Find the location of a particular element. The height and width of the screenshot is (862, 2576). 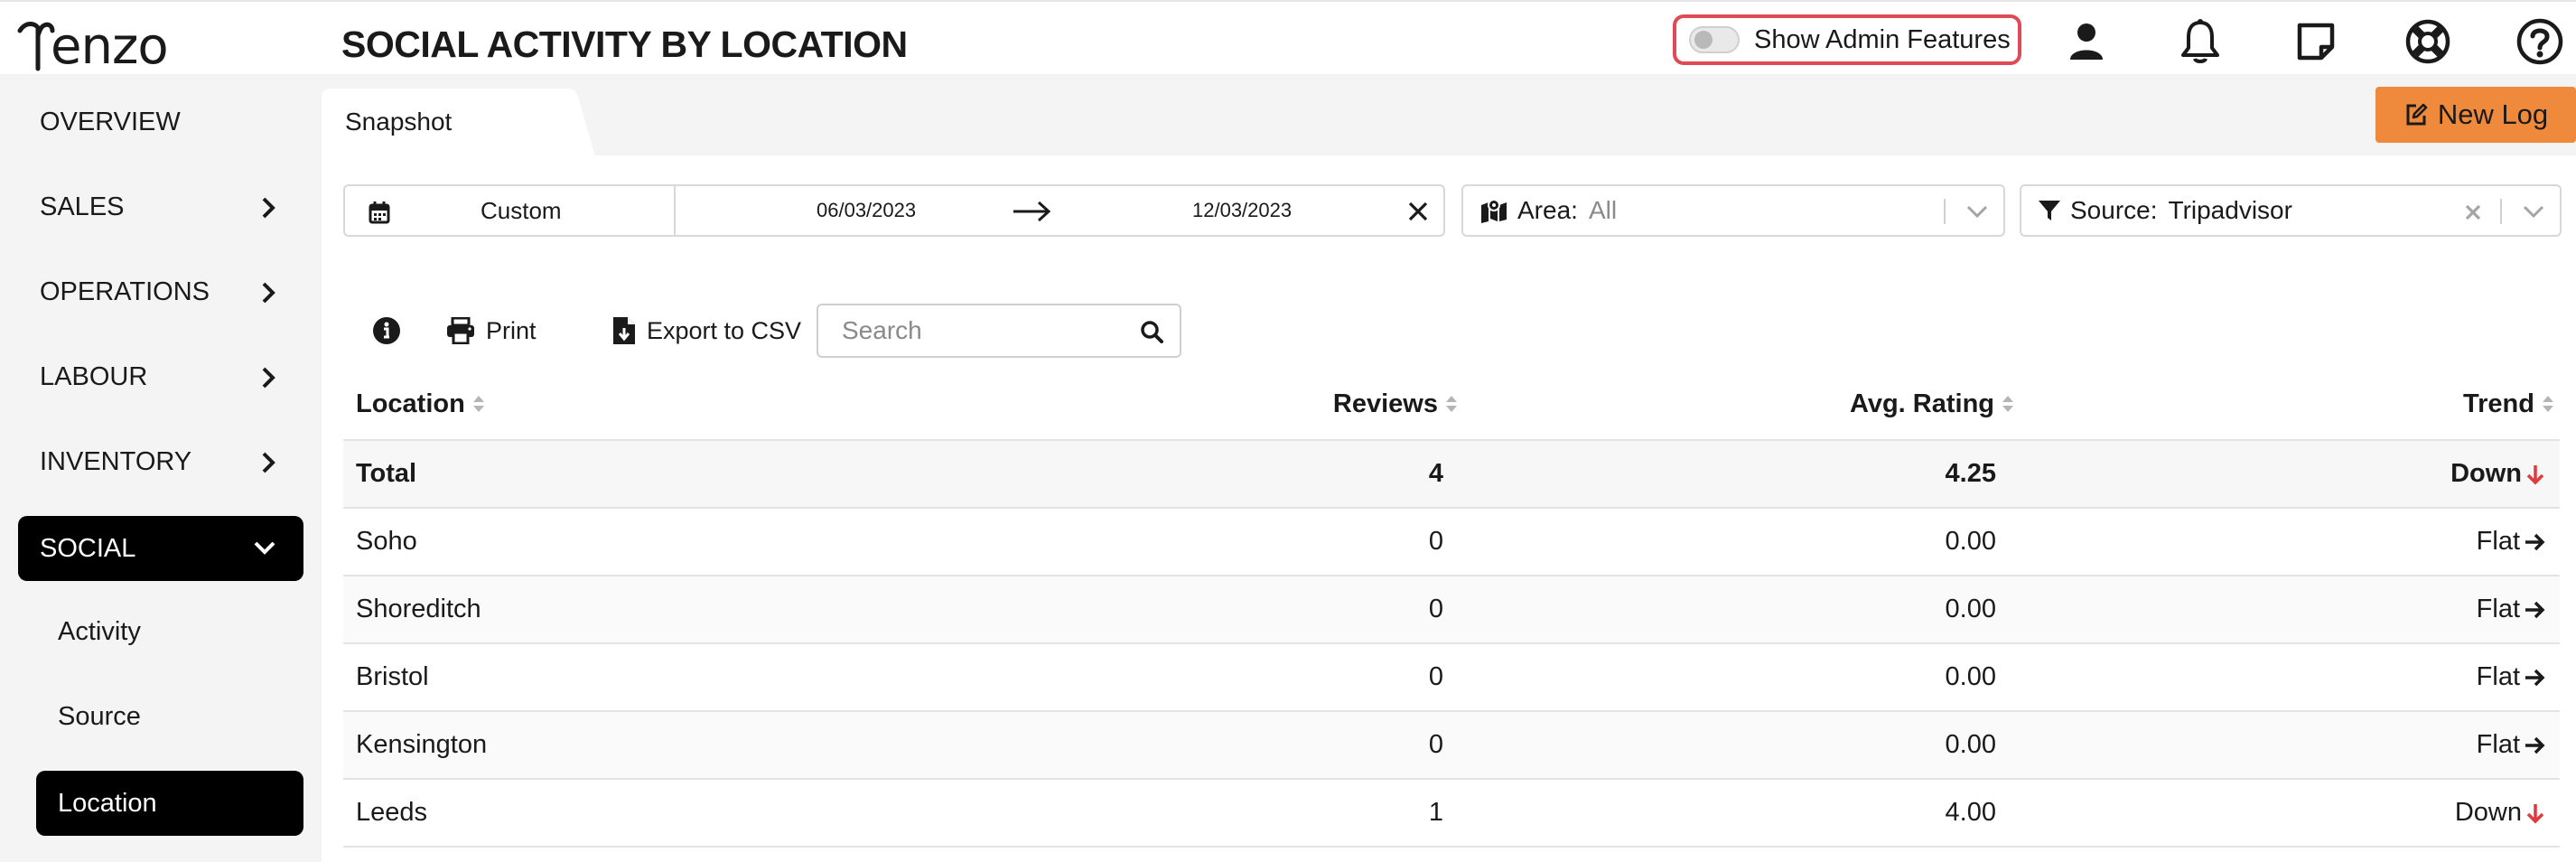

show-admin-features-toggle: Show Admin Features is located at coordinates (1847, 39).